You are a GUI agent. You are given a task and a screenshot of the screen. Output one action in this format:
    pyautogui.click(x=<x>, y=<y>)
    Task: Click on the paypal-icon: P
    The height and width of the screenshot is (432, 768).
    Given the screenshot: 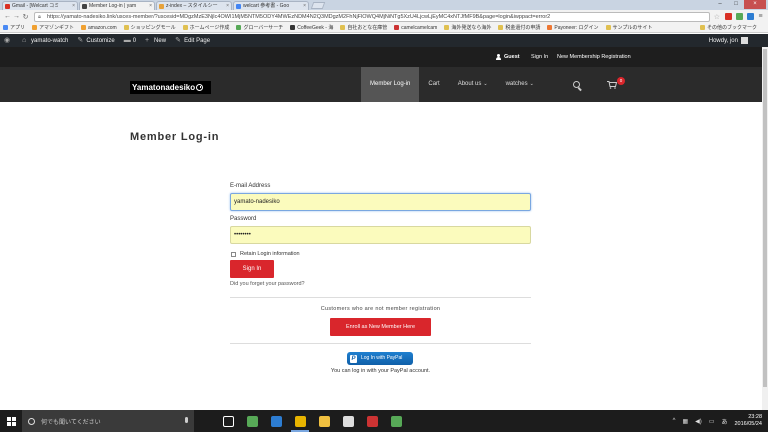 What is the action you would take?
    pyautogui.click(x=353, y=358)
    